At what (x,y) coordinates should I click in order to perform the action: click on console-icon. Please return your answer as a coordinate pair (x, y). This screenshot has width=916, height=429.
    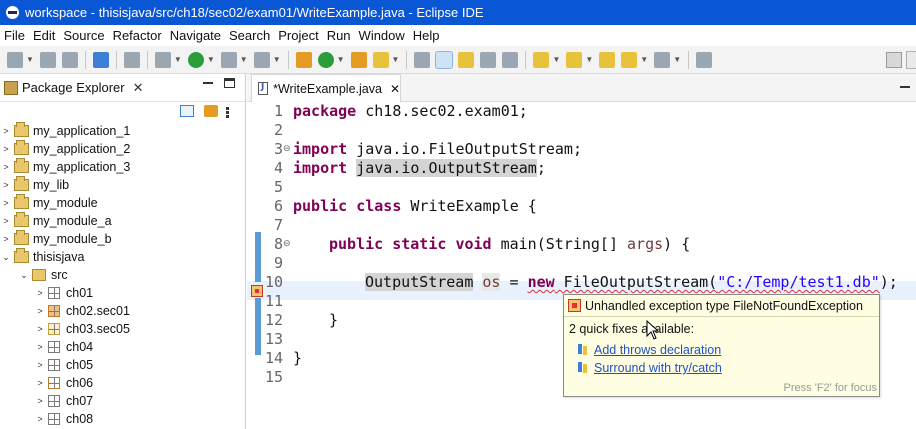
    Looking at the image, I should click on (100, 59).